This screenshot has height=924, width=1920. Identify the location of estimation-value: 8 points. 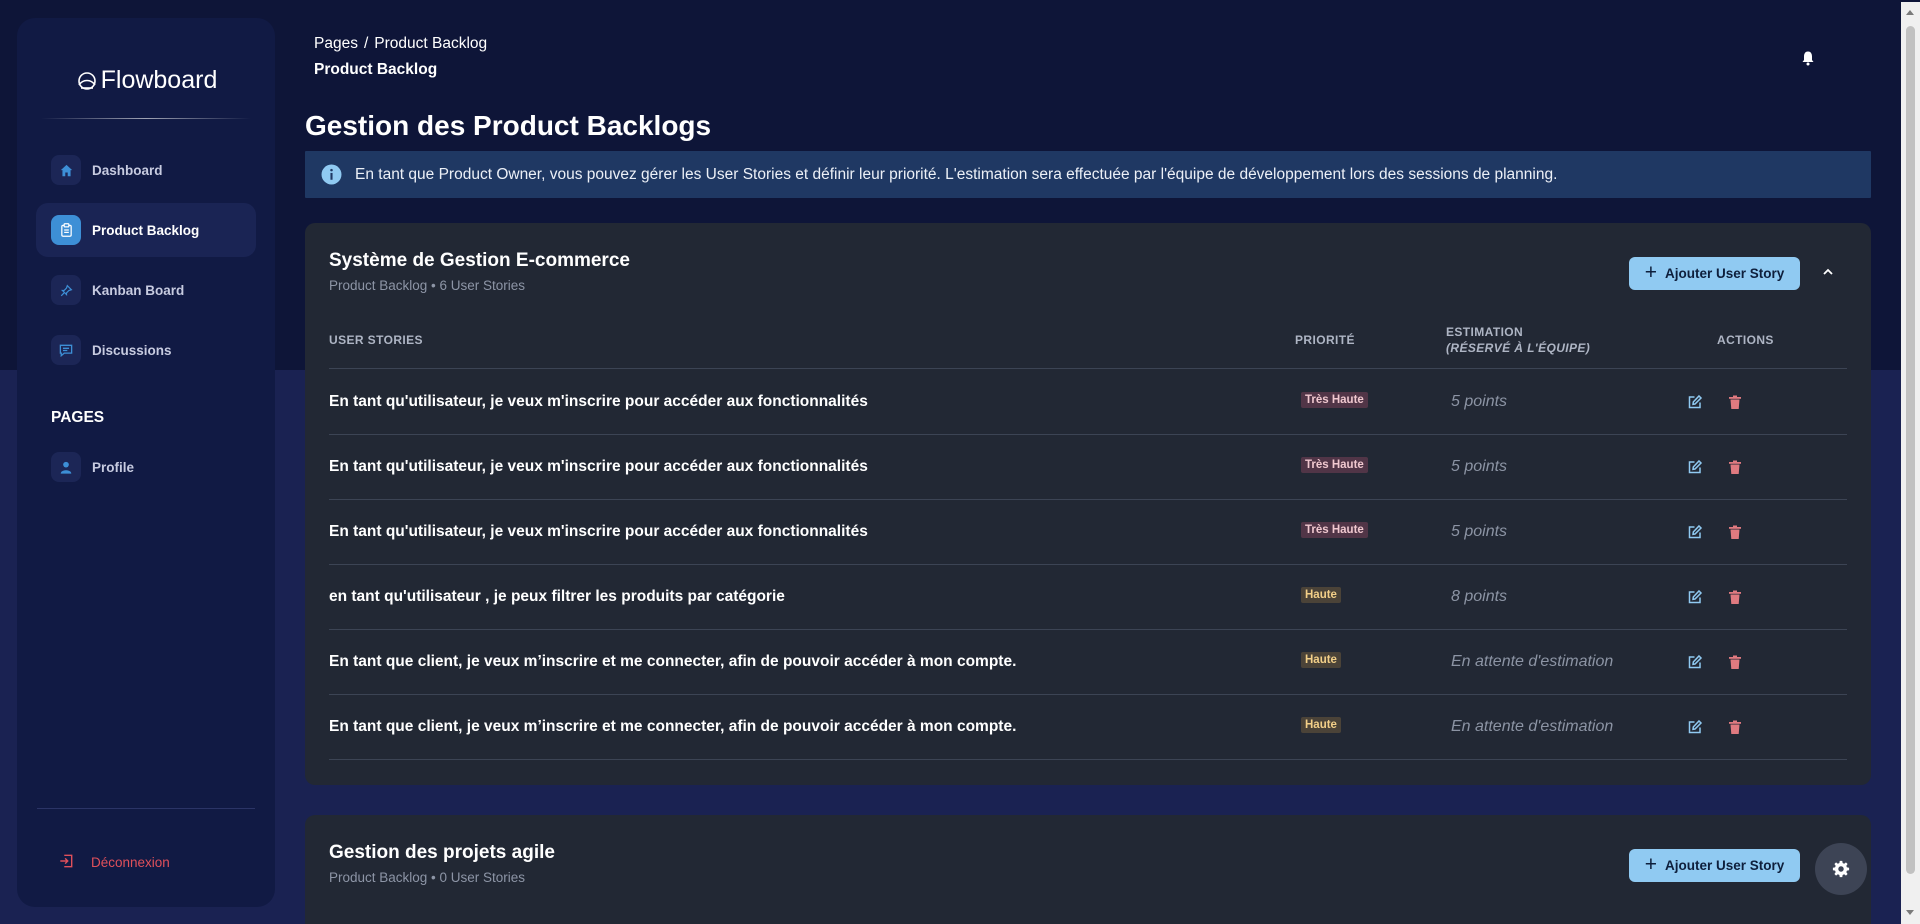
(1479, 596).